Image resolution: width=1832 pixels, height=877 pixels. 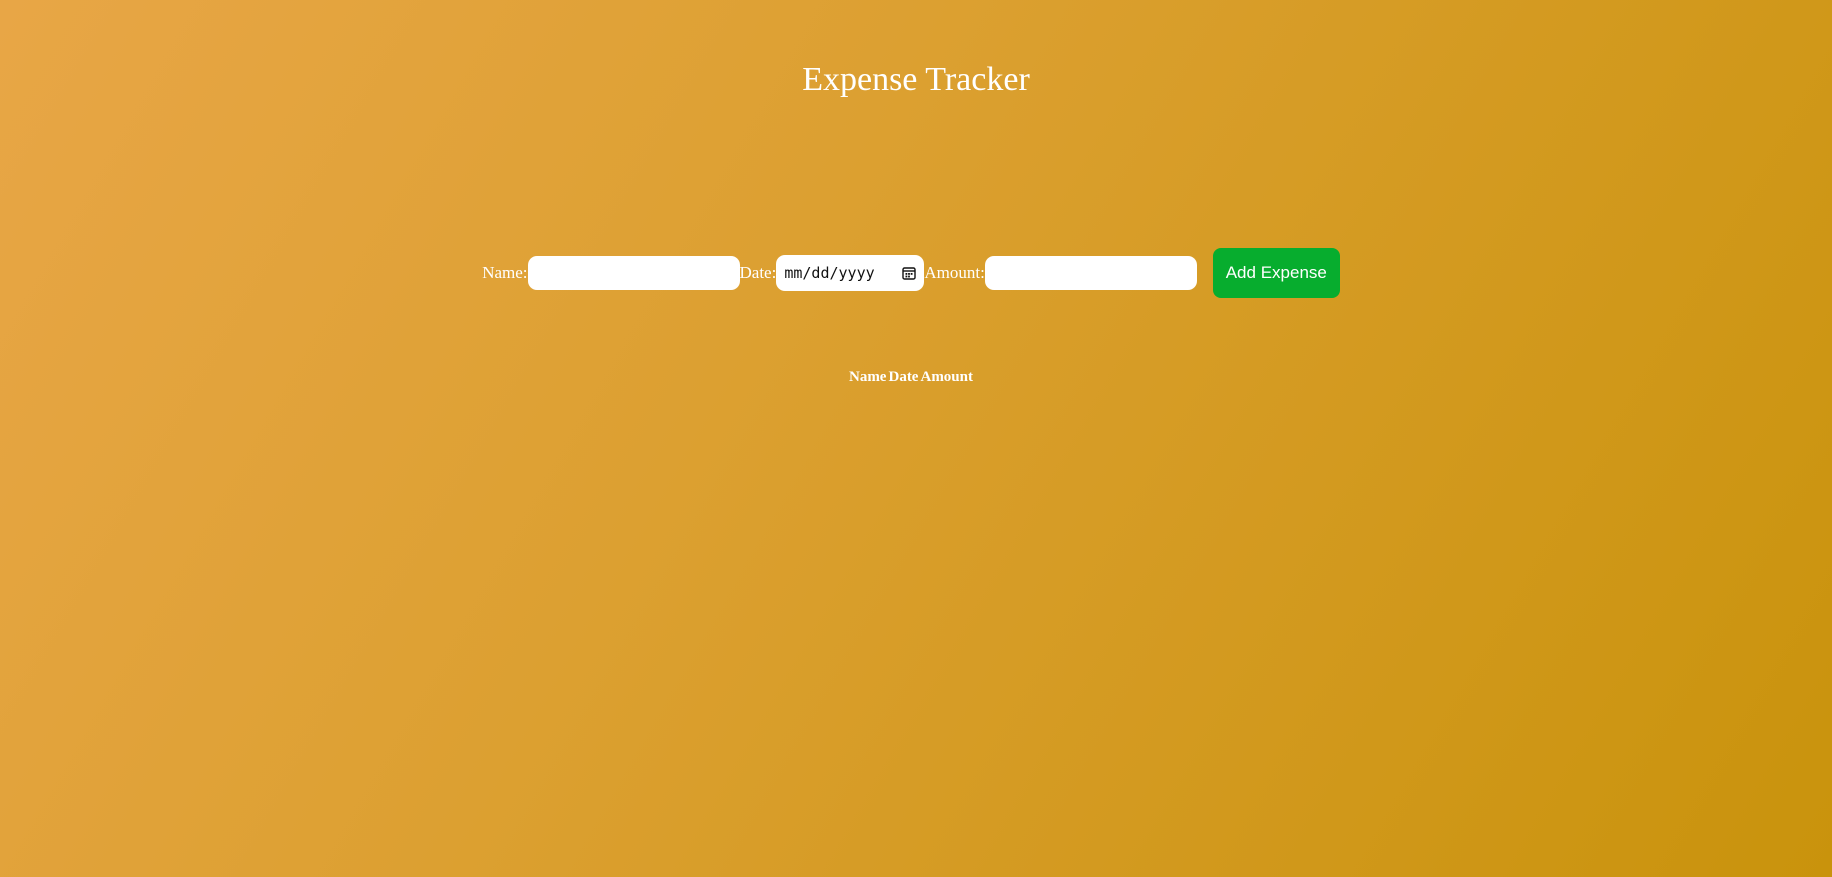 What do you see at coordinates (505, 272) in the screenshot?
I see `name-label: Name:` at bounding box center [505, 272].